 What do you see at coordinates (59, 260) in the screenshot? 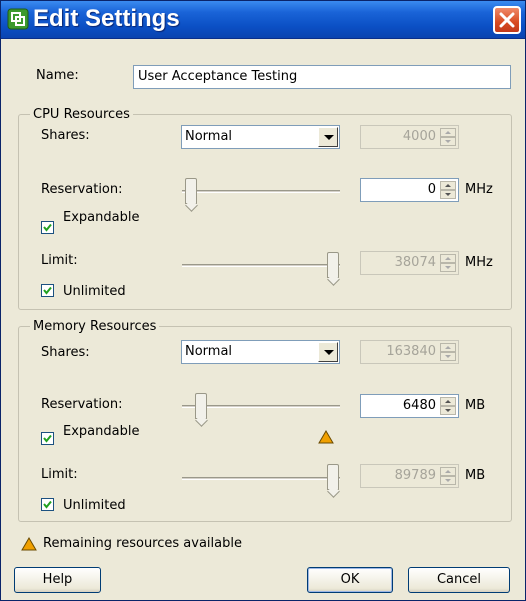
I see `cpu-limit-label: Limit:` at bounding box center [59, 260].